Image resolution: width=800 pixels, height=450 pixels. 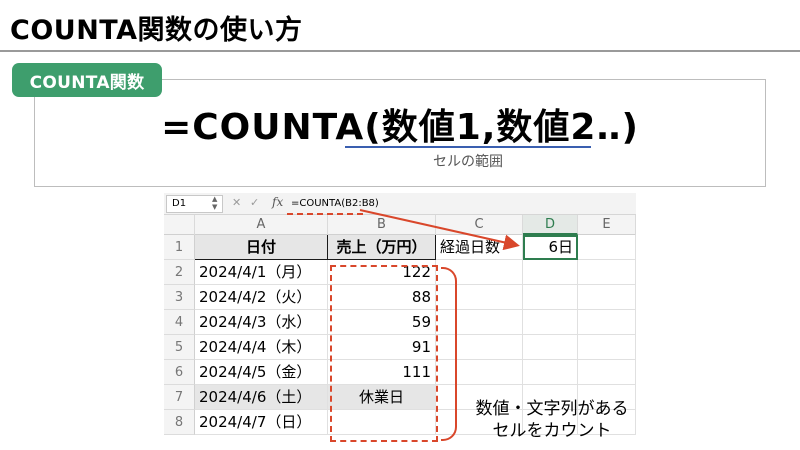 What do you see at coordinates (382, 247) in the screenshot?
I see `cell-b1: 売上（万円）` at bounding box center [382, 247].